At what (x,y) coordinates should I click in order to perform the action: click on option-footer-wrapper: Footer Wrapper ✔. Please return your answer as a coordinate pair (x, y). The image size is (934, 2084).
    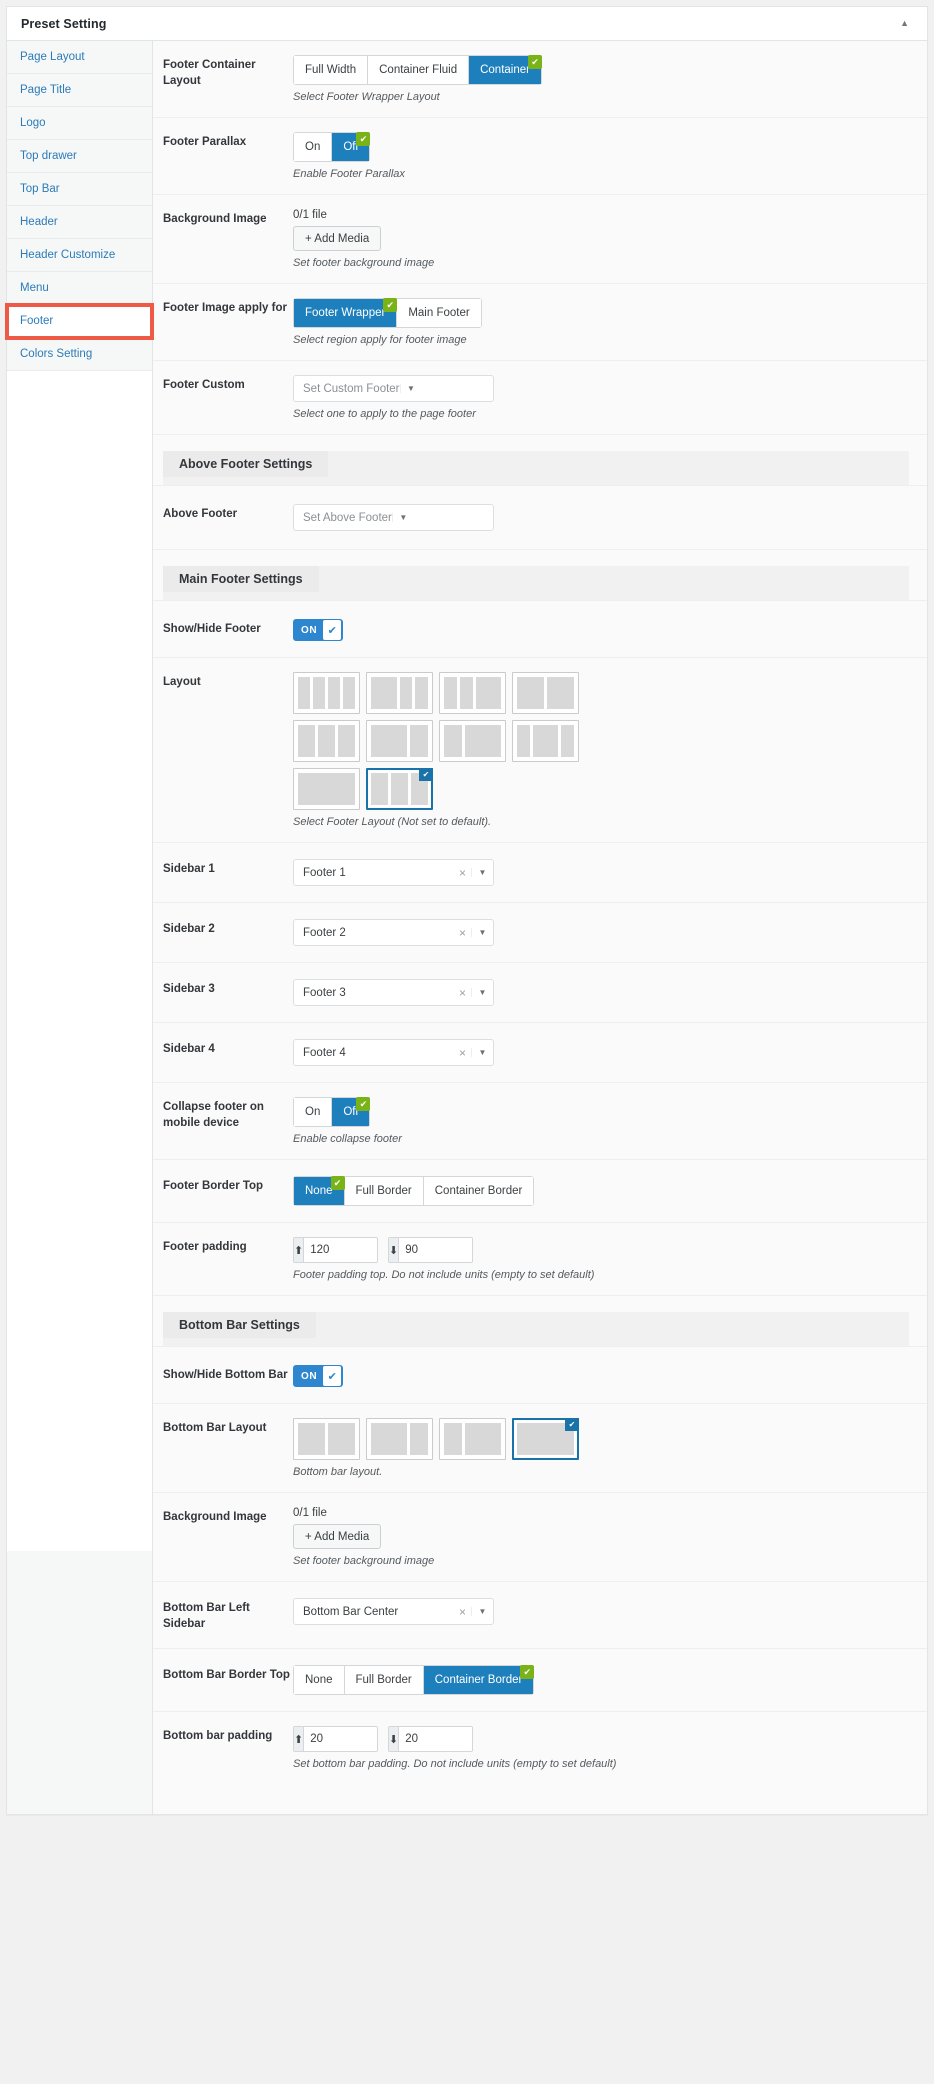
    Looking at the image, I should click on (346, 312).